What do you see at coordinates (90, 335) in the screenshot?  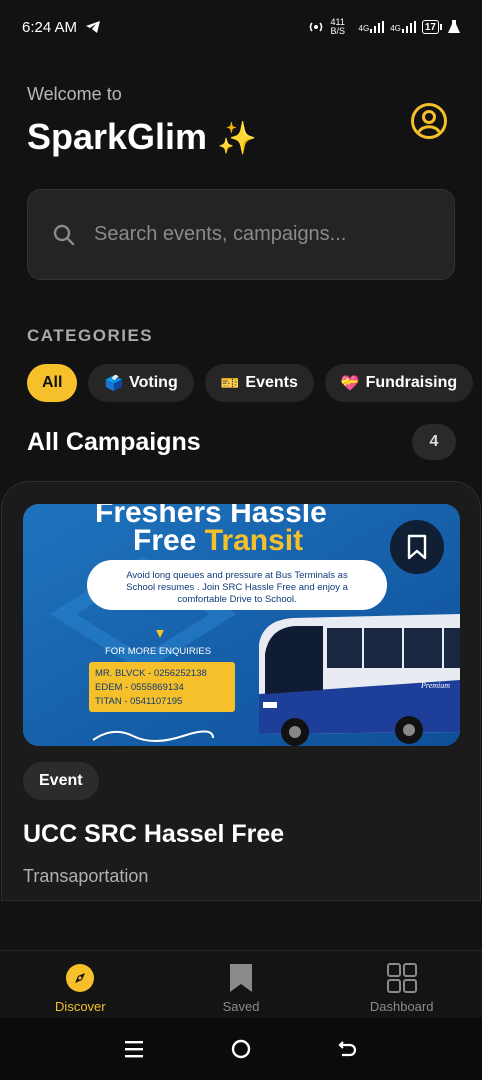 I see `categories-label: CATEGORIES` at bounding box center [90, 335].